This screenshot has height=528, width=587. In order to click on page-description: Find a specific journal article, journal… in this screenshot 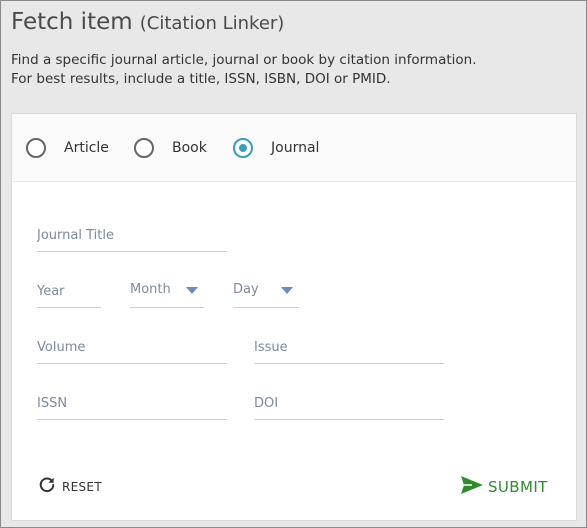, I will do `click(244, 70)`.